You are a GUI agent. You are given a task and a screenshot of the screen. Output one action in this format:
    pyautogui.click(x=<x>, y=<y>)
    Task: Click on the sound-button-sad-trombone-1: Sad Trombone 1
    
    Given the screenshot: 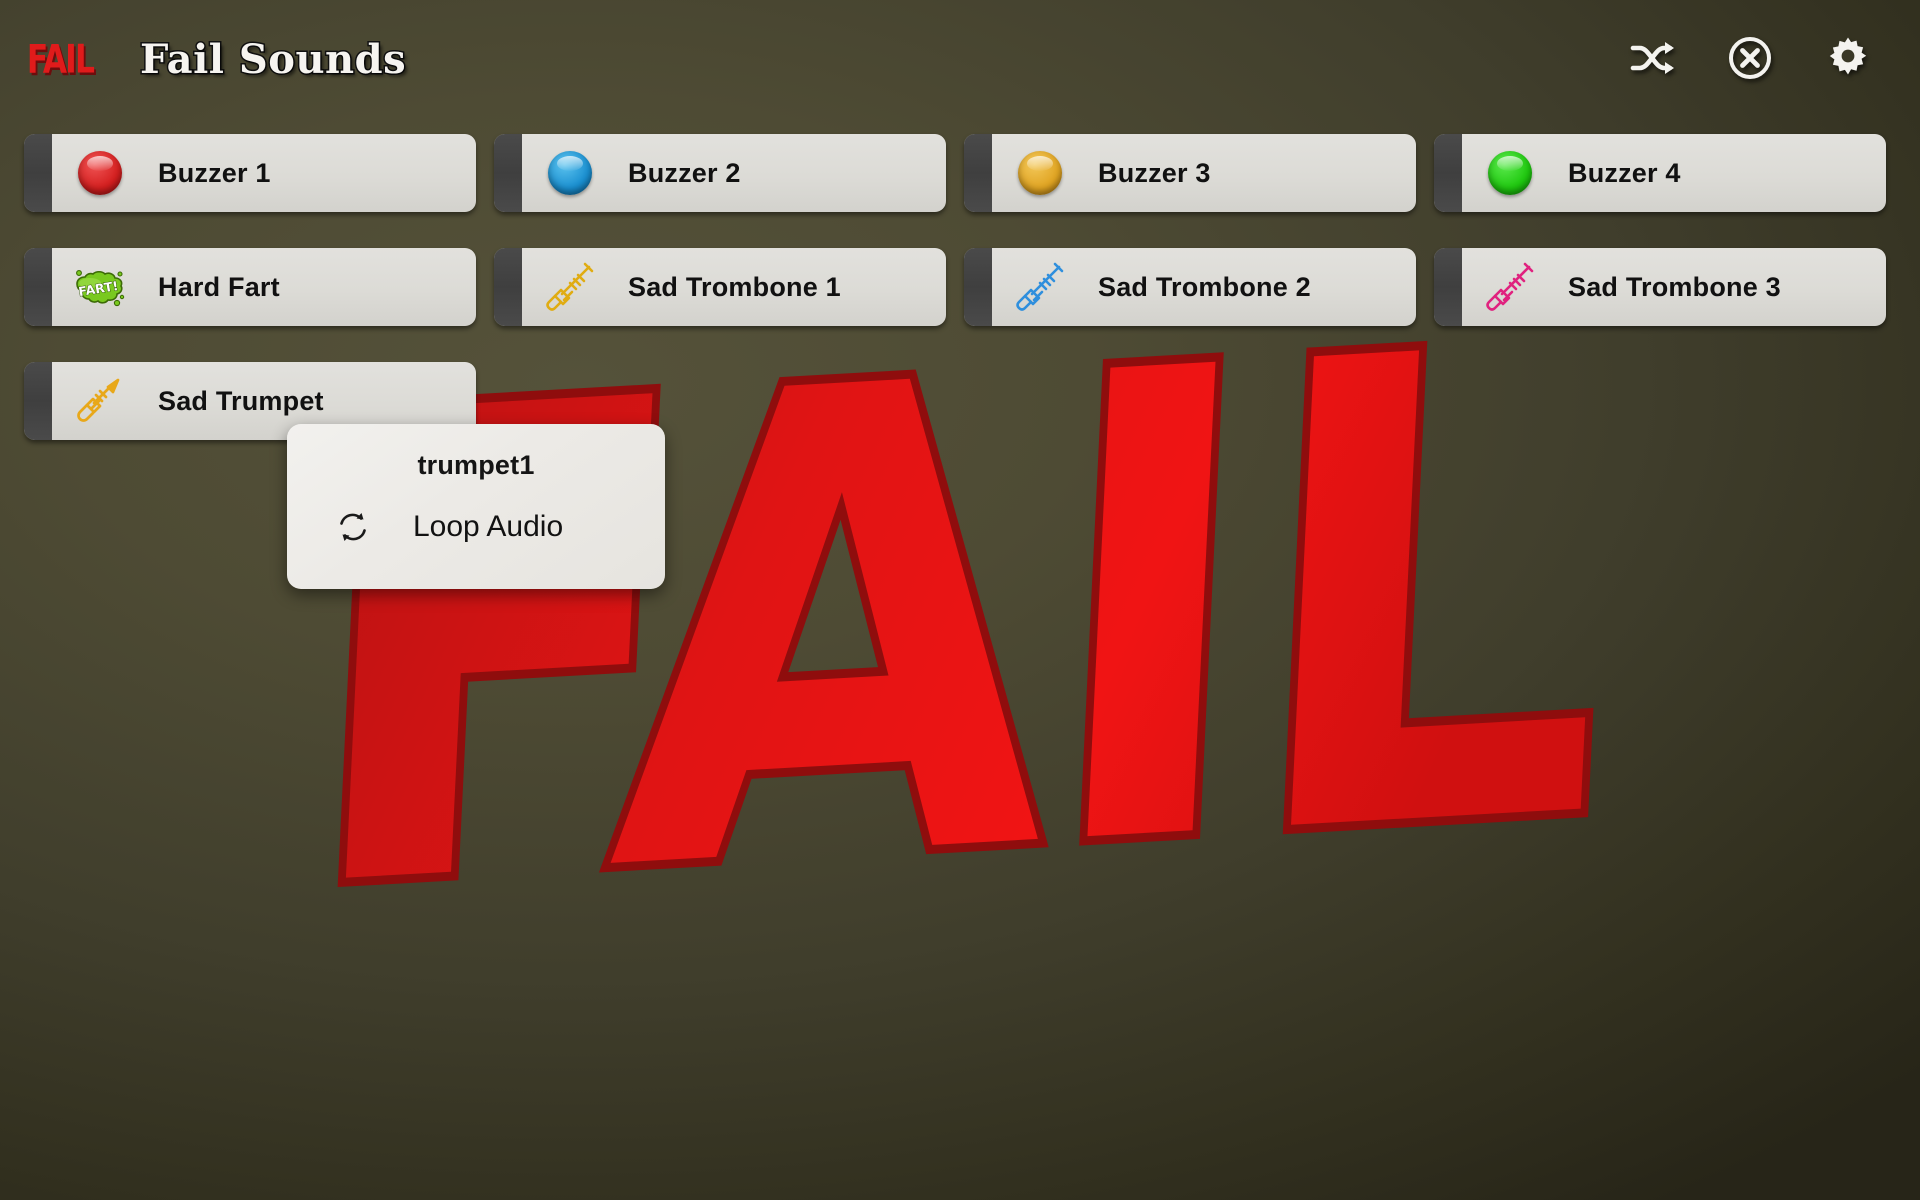 What is the action you would take?
    pyautogui.click(x=720, y=287)
    